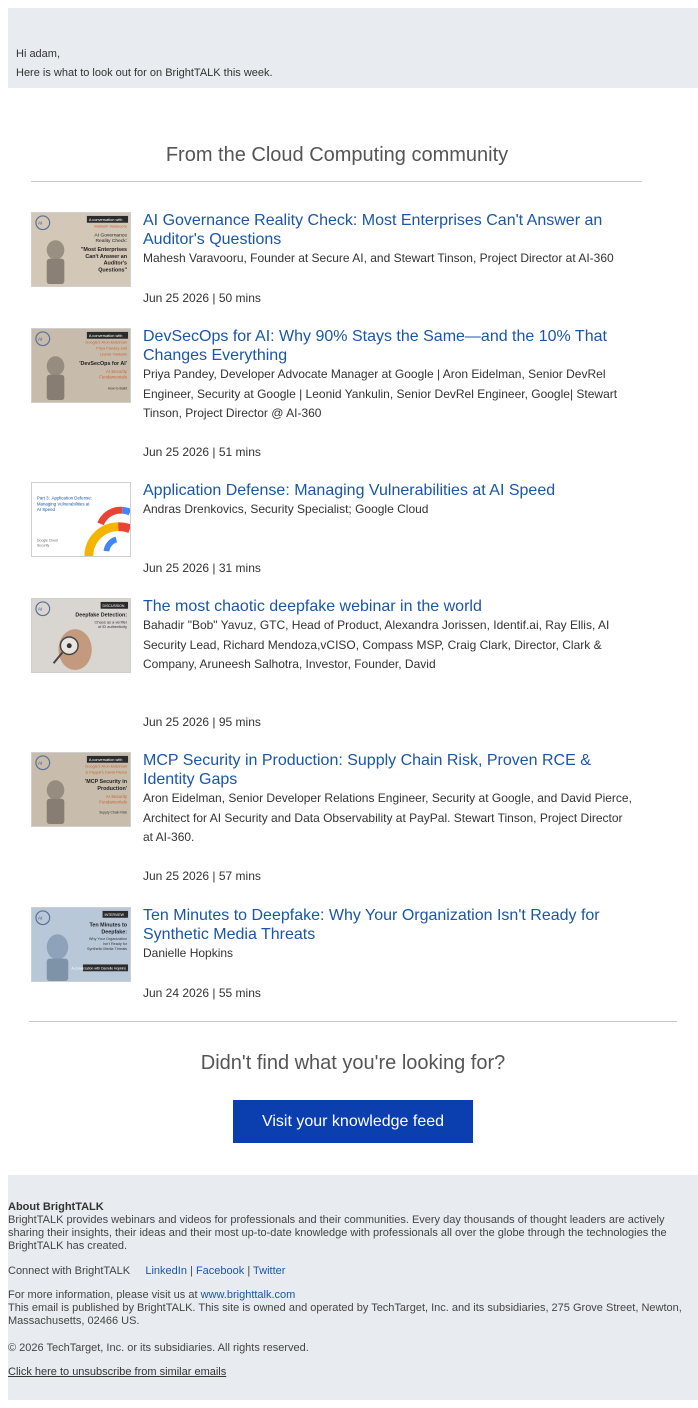 This screenshot has height=1408, width=698. What do you see at coordinates (117, 796) in the screenshot?
I see `svg-text: AI Security` at bounding box center [117, 796].